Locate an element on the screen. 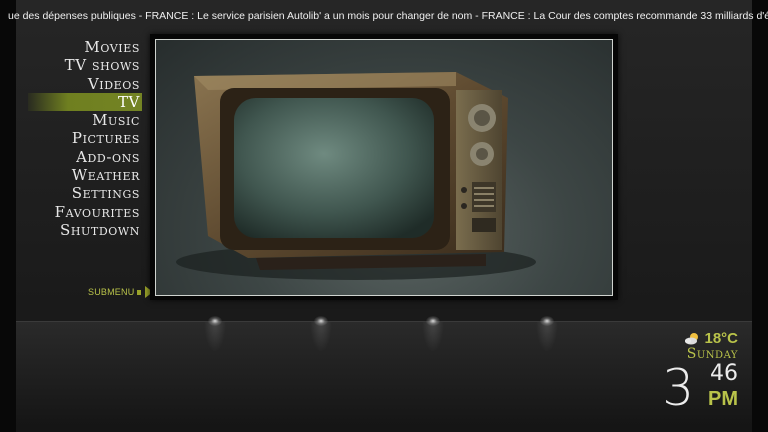 This screenshot has width=768, height=432. submenu-button: SUBMENU is located at coordinates (121, 292).